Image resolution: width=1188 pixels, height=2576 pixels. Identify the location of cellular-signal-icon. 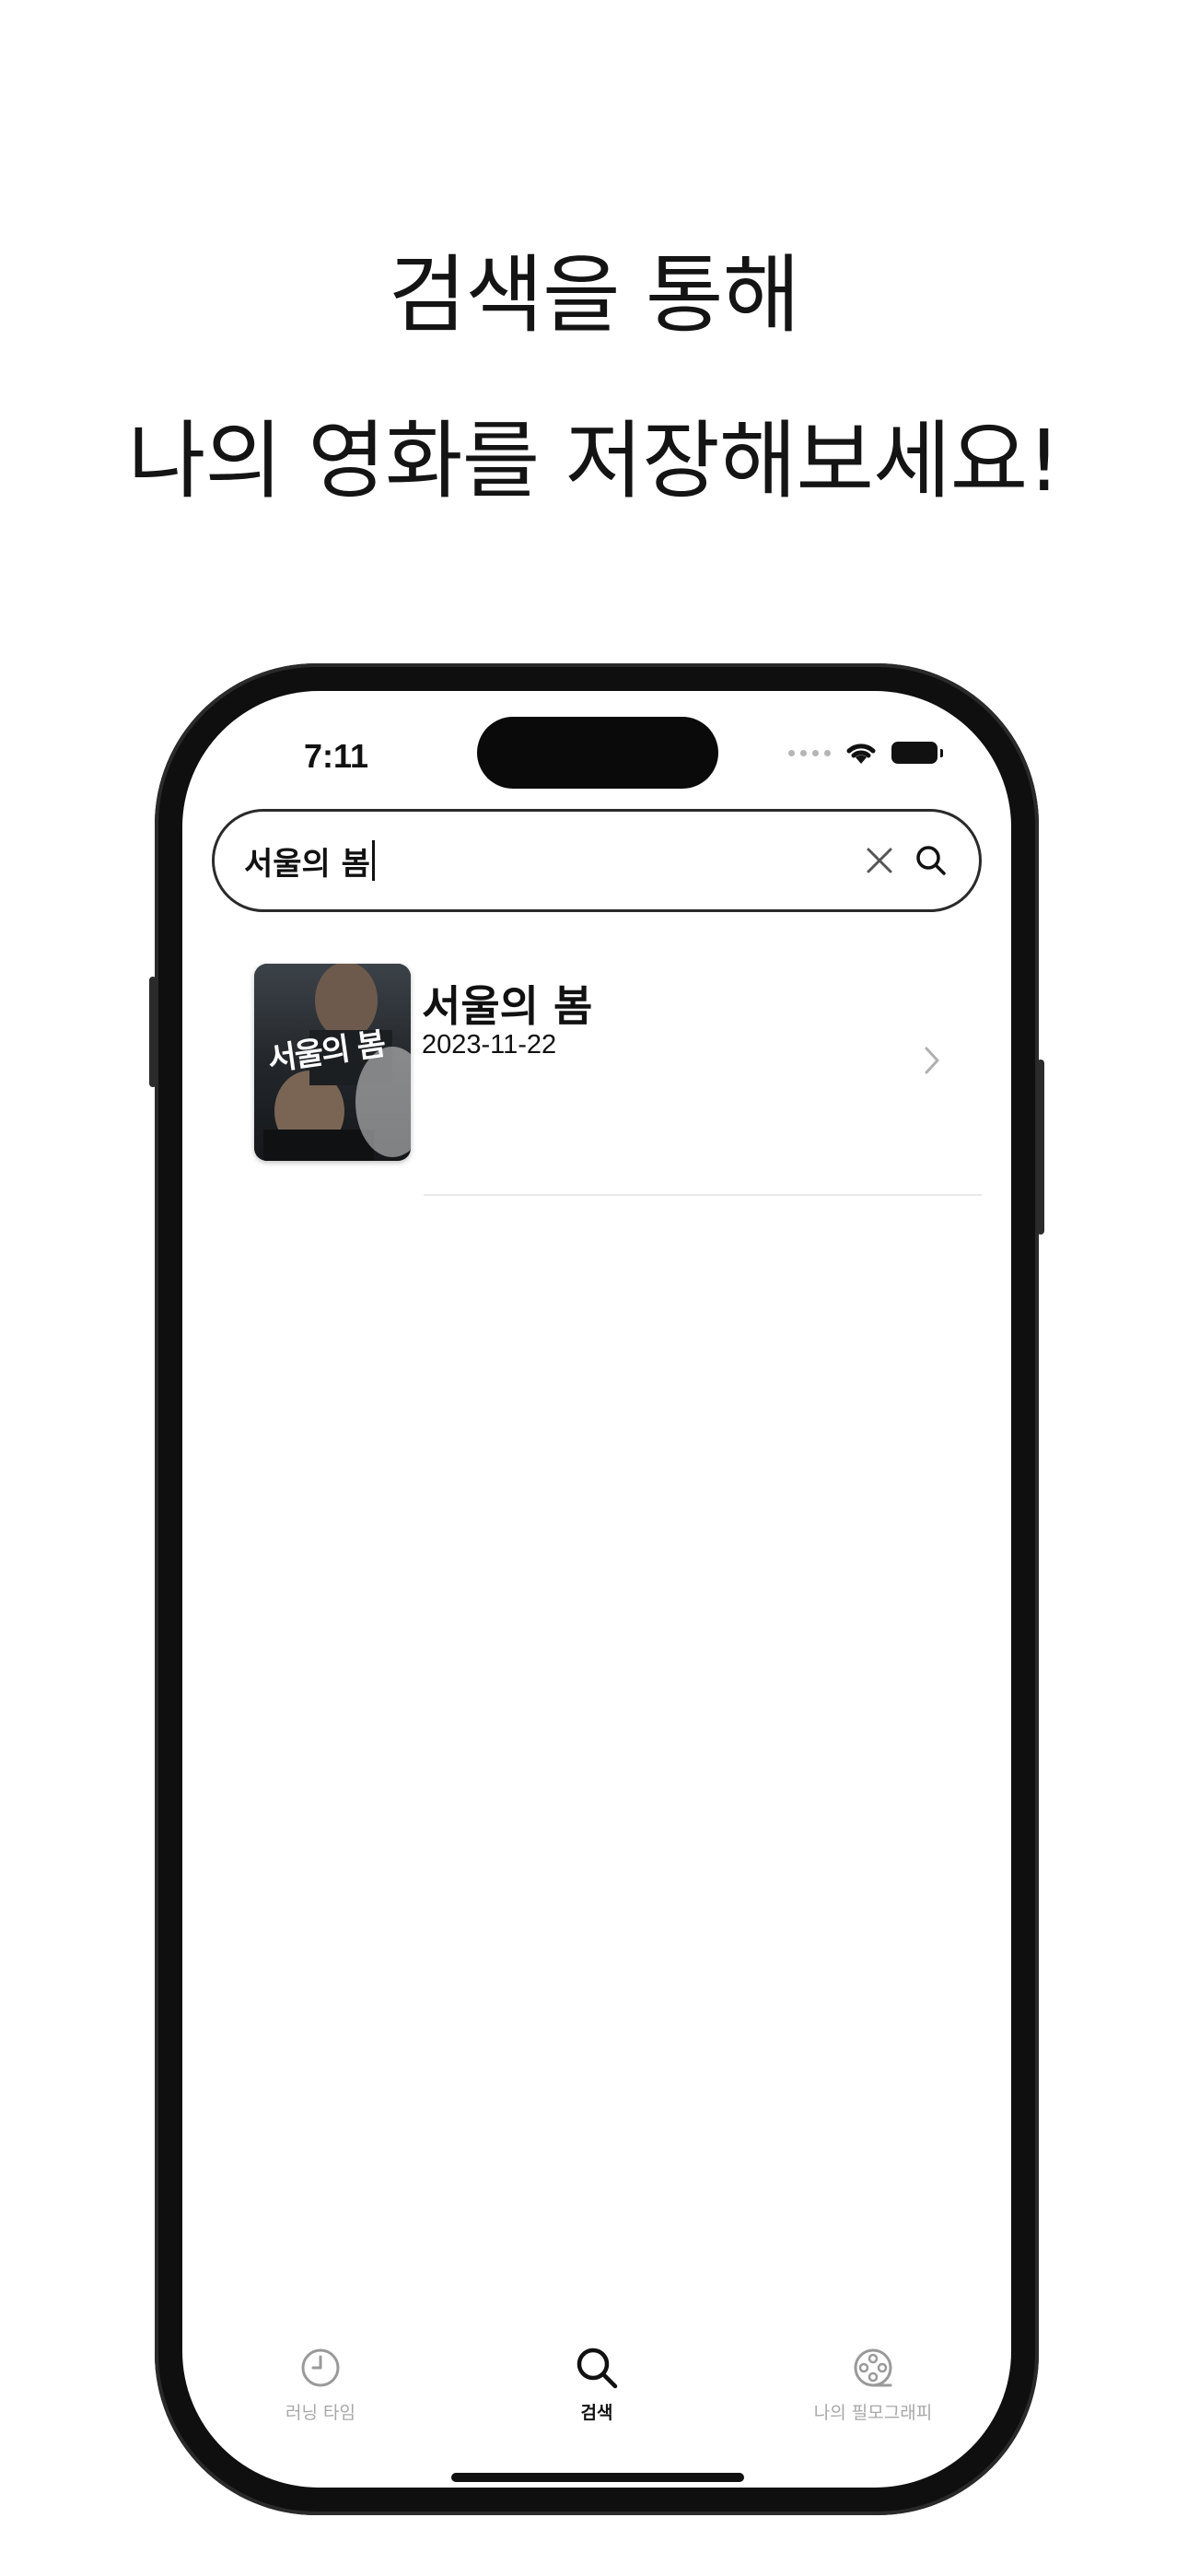
(809, 752).